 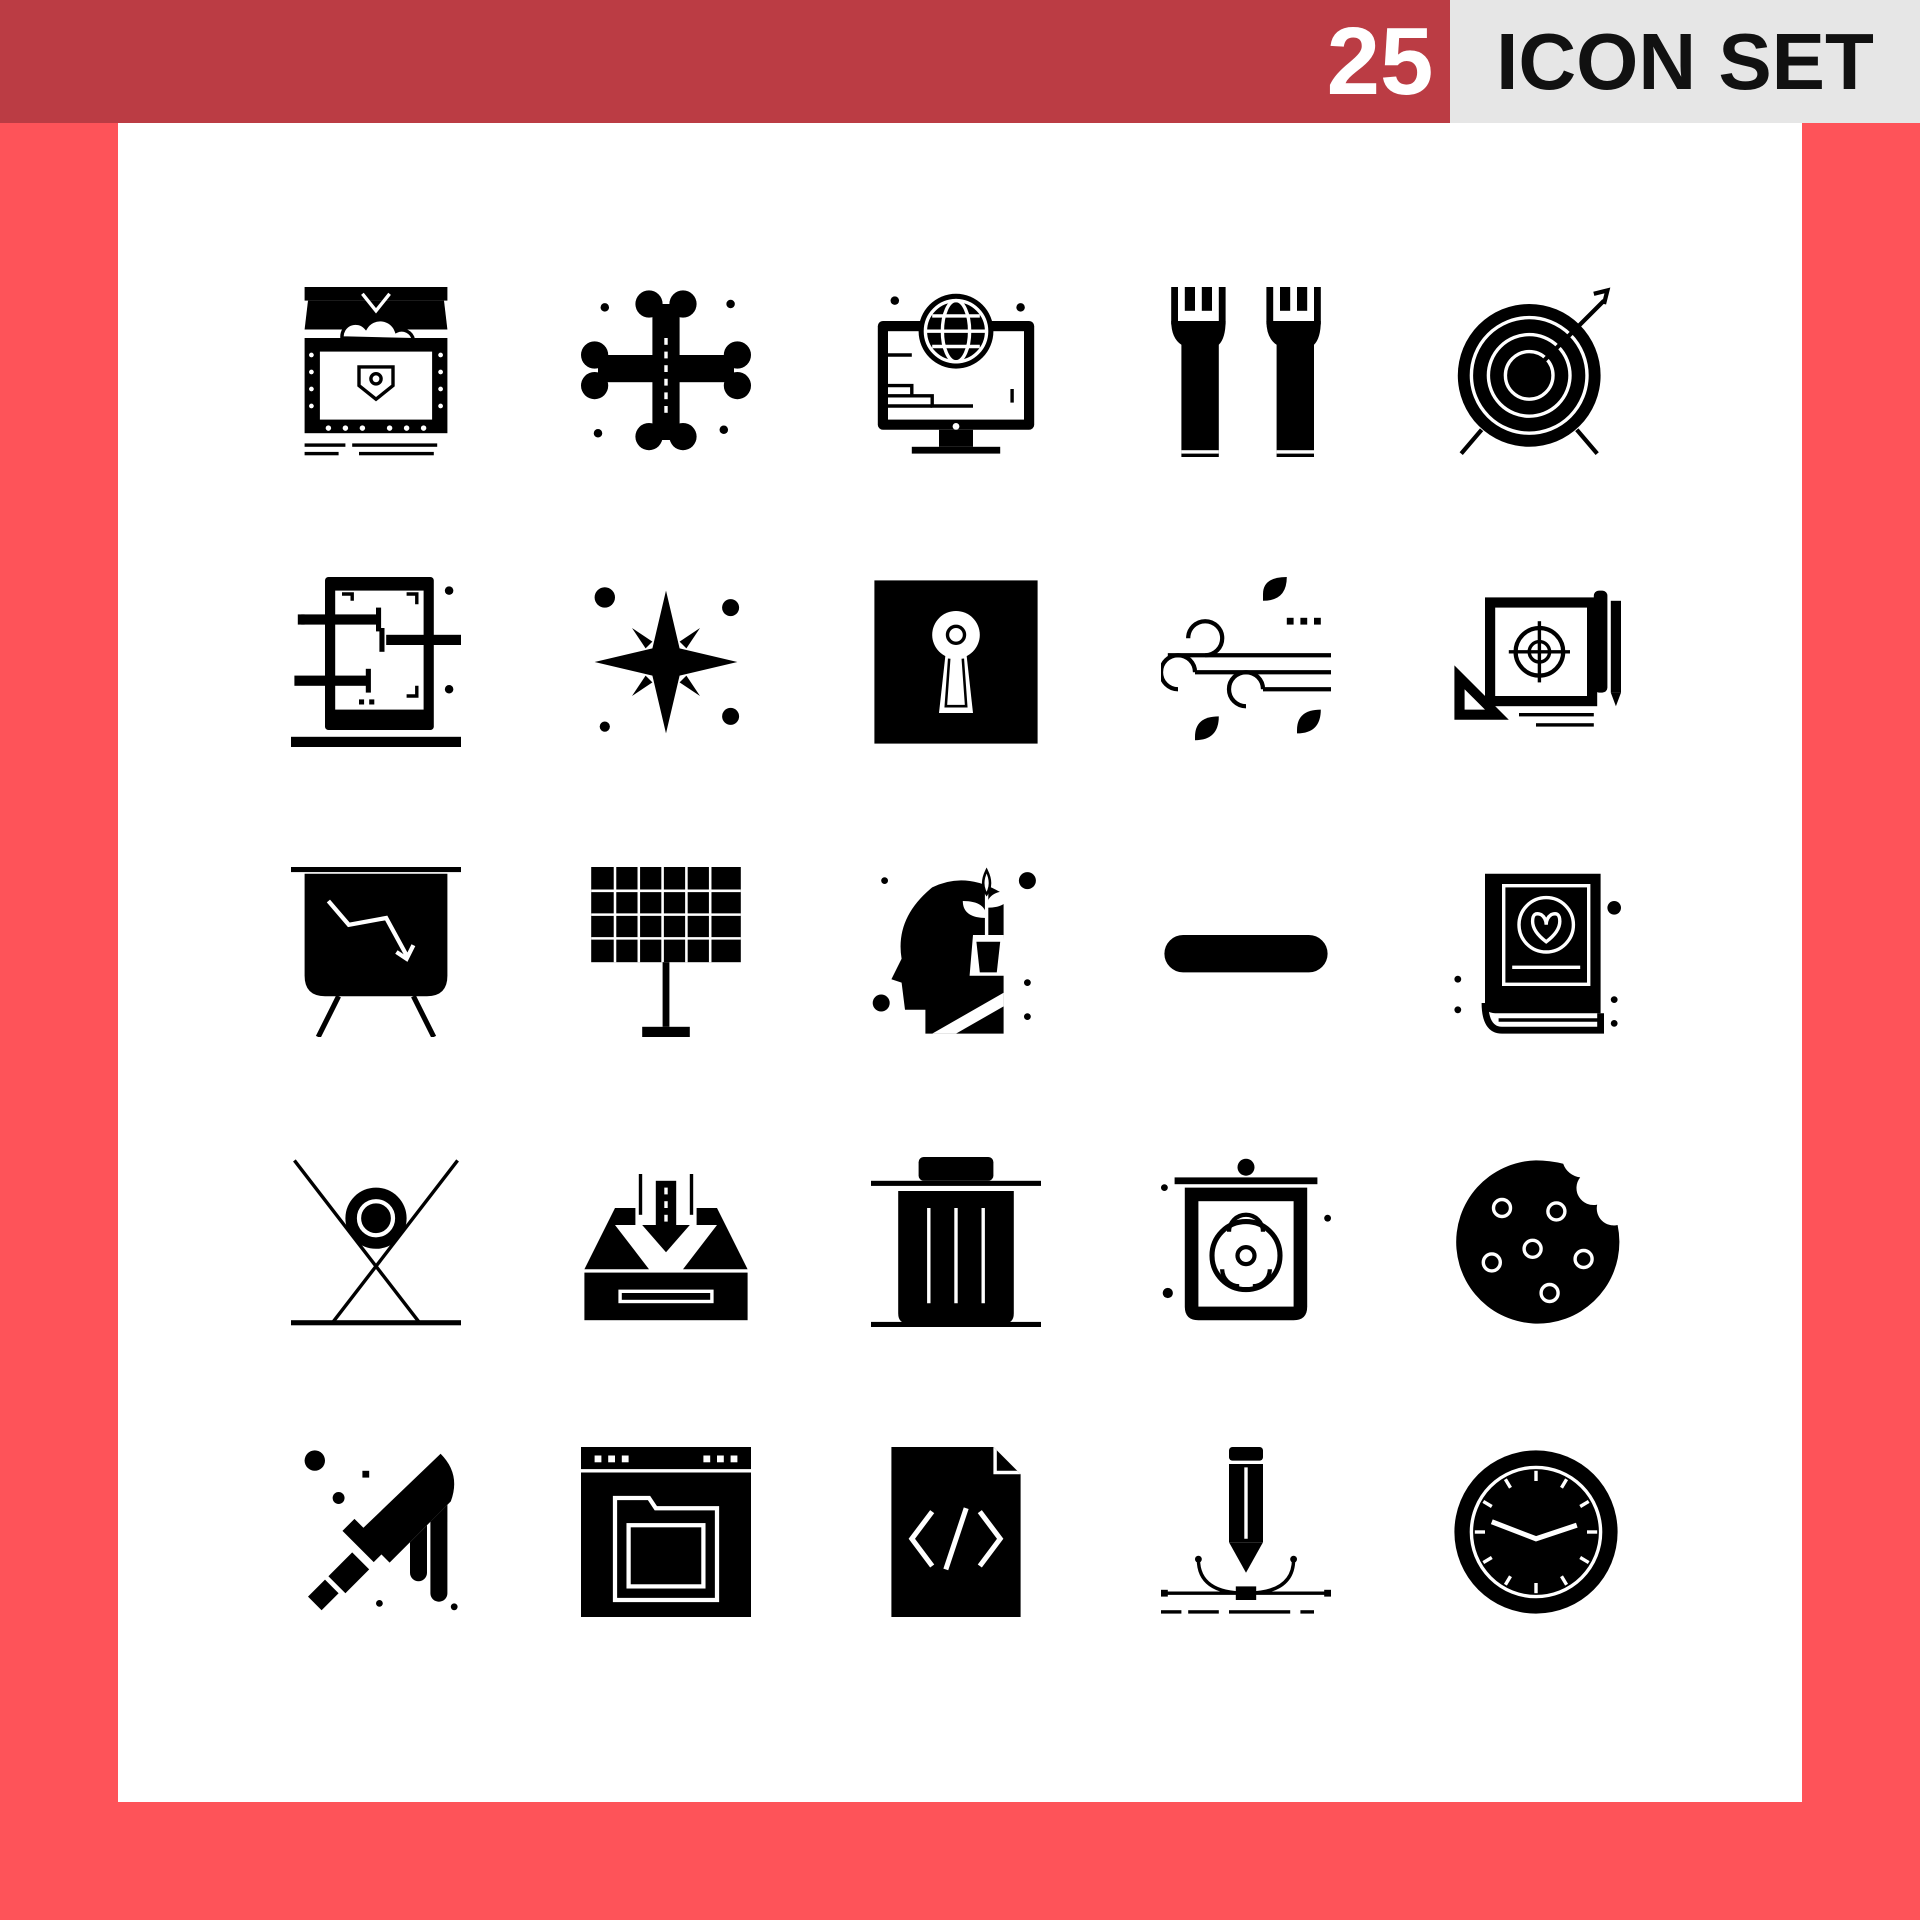 I want to click on inbox-download-icon, so click(x=666, y=1242).